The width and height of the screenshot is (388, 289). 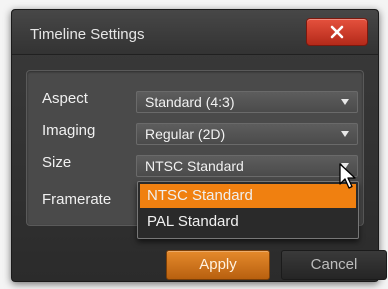 What do you see at coordinates (57, 162) in the screenshot?
I see `size-label: Size` at bounding box center [57, 162].